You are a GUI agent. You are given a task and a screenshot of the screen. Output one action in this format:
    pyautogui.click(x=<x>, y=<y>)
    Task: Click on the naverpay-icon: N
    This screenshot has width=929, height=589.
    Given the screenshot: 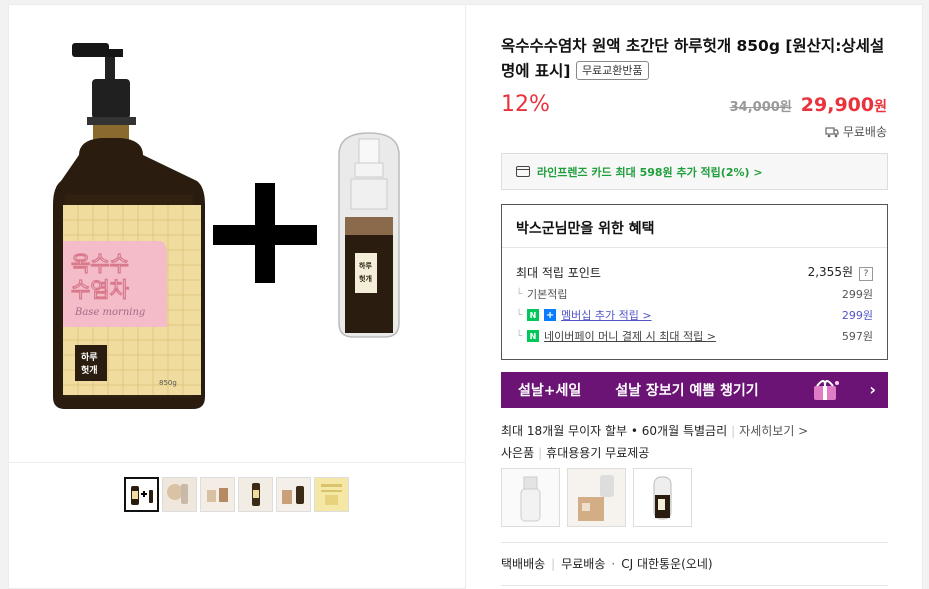 What is the action you would take?
    pyautogui.click(x=533, y=336)
    